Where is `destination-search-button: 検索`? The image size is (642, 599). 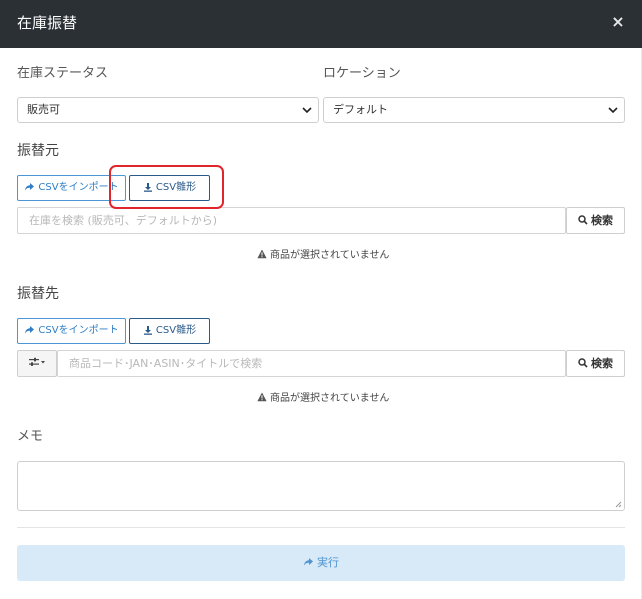 destination-search-button: 検索 is located at coordinates (595, 363).